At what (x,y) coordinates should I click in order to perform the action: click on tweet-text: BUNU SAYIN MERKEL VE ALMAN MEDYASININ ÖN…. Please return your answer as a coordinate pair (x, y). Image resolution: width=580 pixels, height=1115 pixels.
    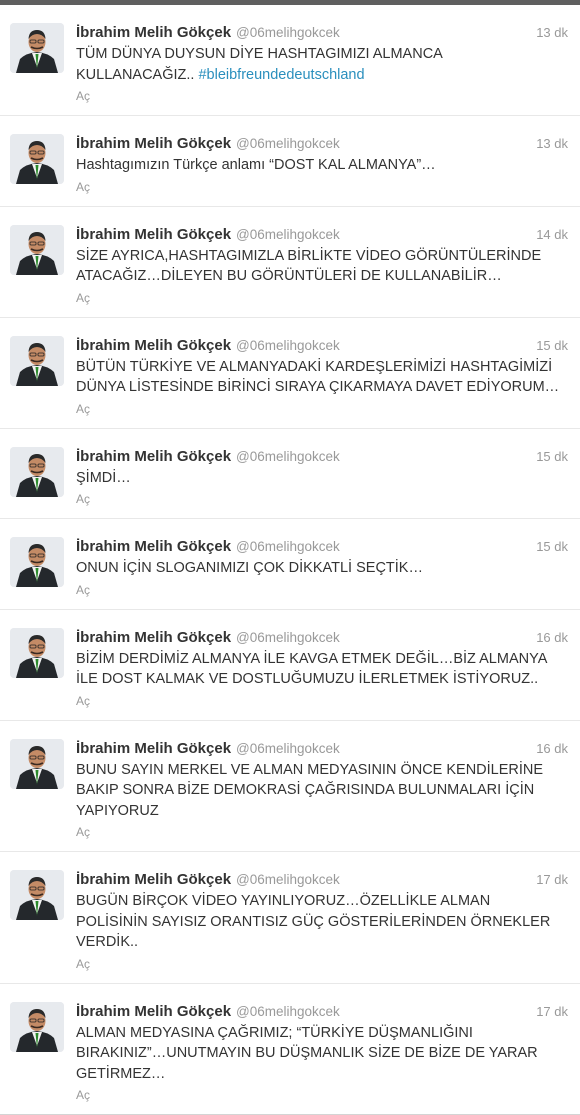
    Looking at the image, I should click on (322, 791).